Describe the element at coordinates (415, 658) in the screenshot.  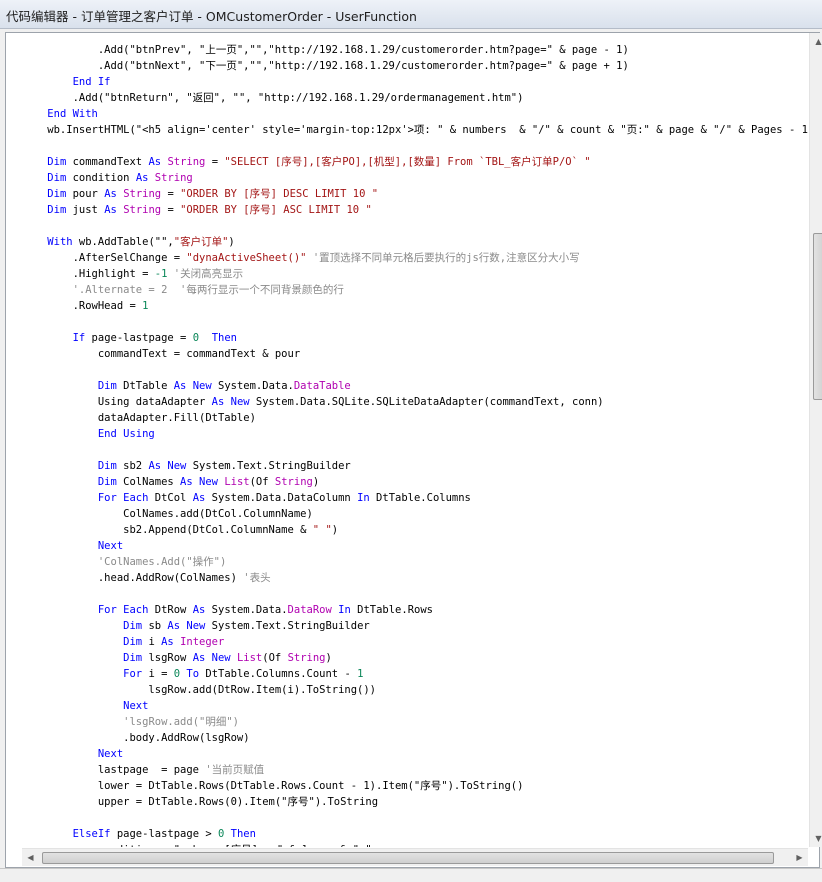
I see `code-line: Dim lsgRow As New List(Of String)` at that location.